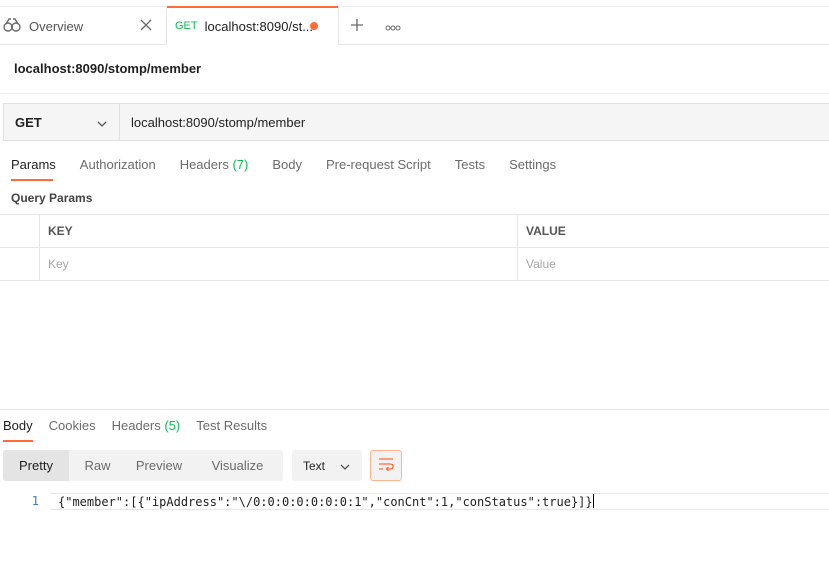  What do you see at coordinates (327, 465) in the screenshot?
I see `format-select: Text` at bounding box center [327, 465].